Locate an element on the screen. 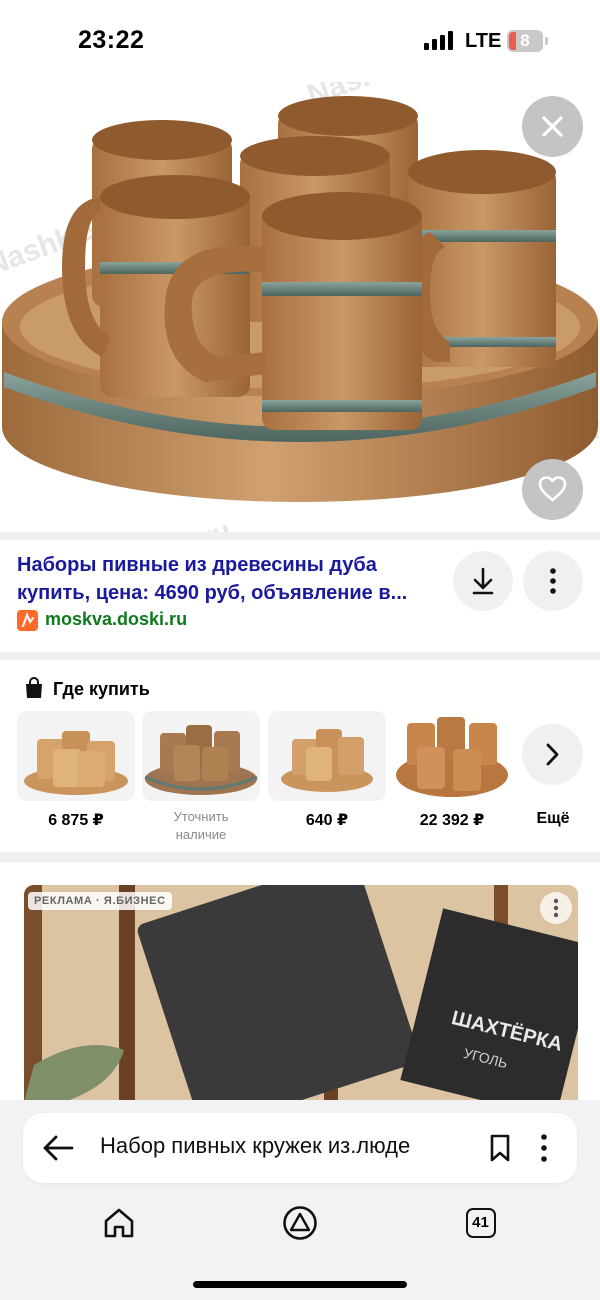 The height and width of the screenshot is (1300, 600). close-icon is located at coordinates (552, 126).